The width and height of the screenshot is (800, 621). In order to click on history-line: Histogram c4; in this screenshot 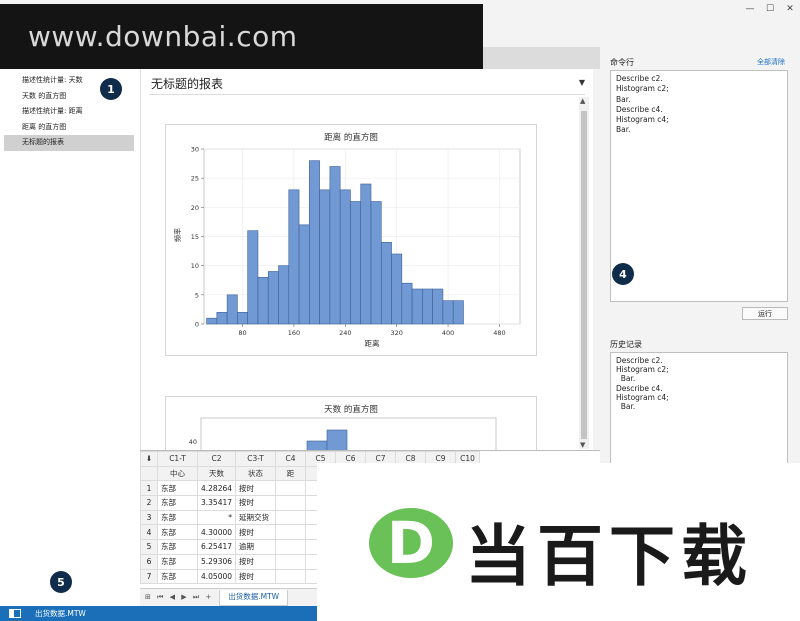, I will do `click(699, 397)`.